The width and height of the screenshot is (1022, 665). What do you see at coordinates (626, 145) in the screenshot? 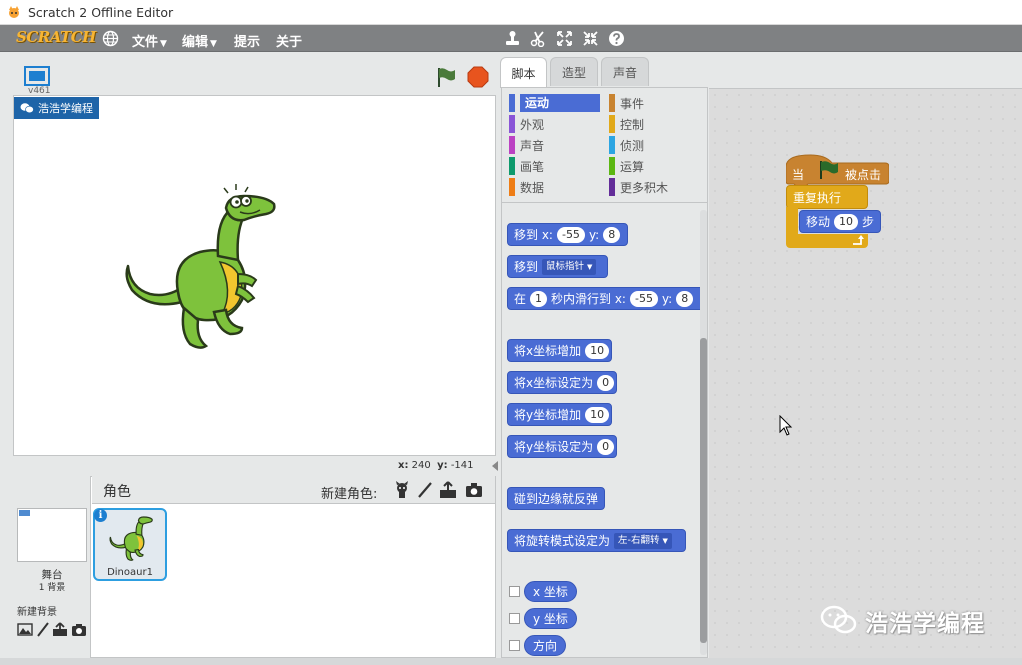
I see `category-sensing: 侦测` at bounding box center [626, 145].